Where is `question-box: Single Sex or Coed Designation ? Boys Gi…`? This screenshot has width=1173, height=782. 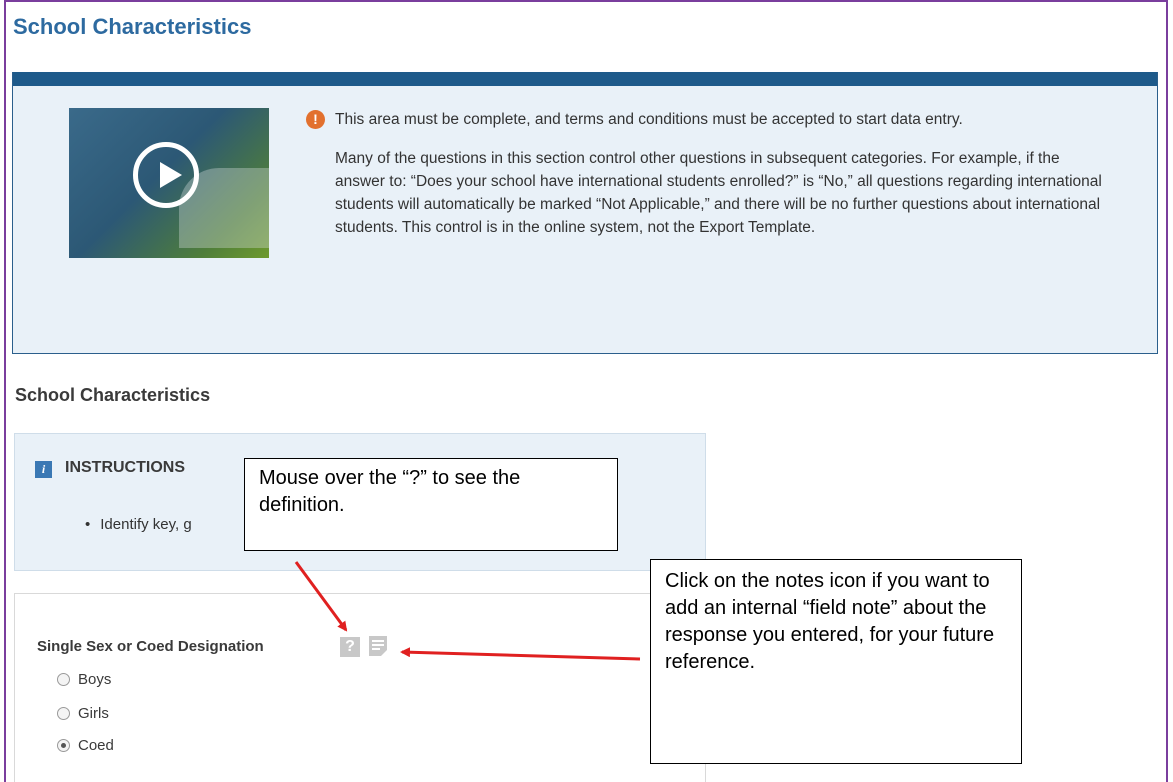 question-box: Single Sex or Coed Designation ? Boys Gi… is located at coordinates (360, 687).